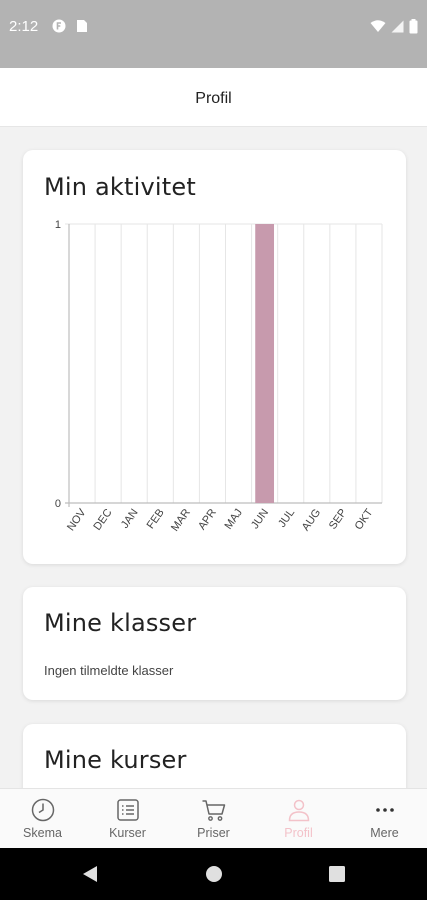 The image size is (427, 900). What do you see at coordinates (120, 623) in the screenshot?
I see `classes-card-title: Mine klasser` at bounding box center [120, 623].